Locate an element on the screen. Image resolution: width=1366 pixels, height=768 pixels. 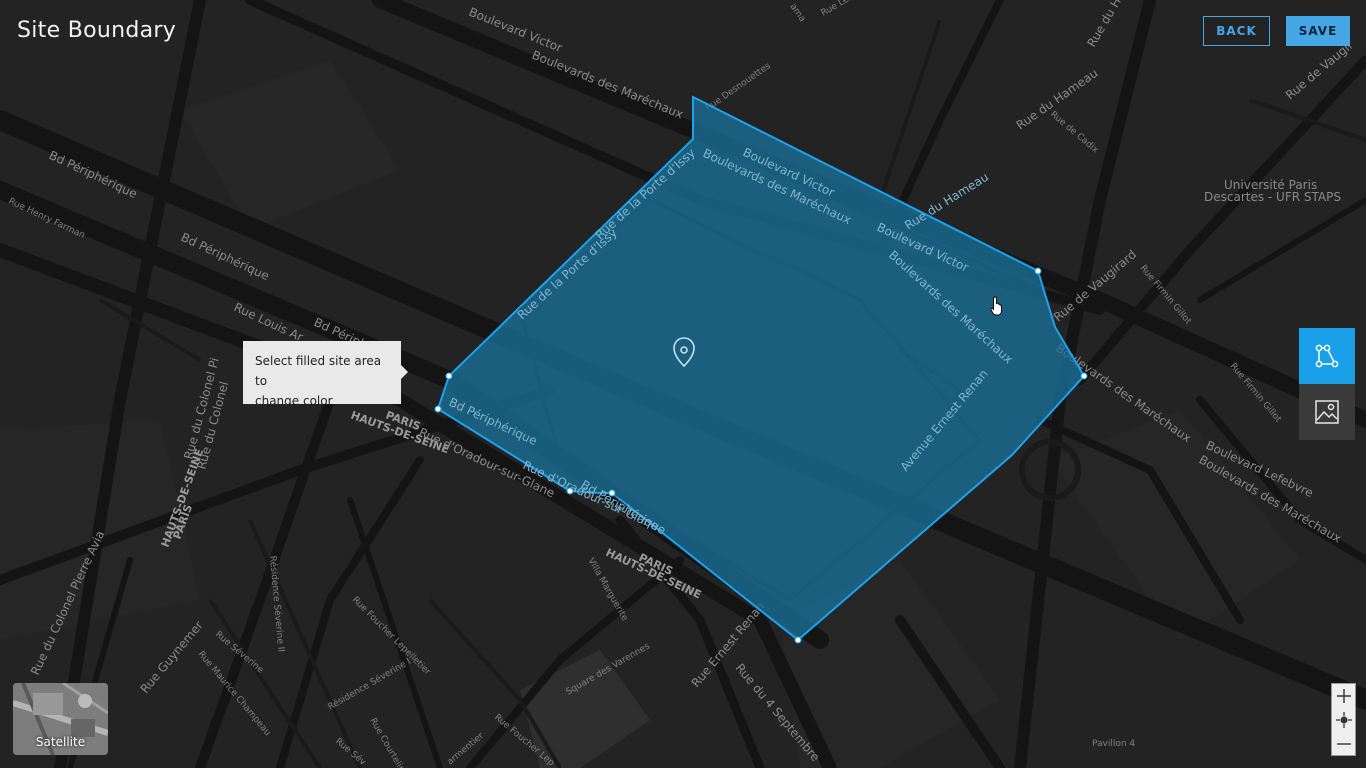
draw-boundary-tool is located at coordinates (1327, 356).